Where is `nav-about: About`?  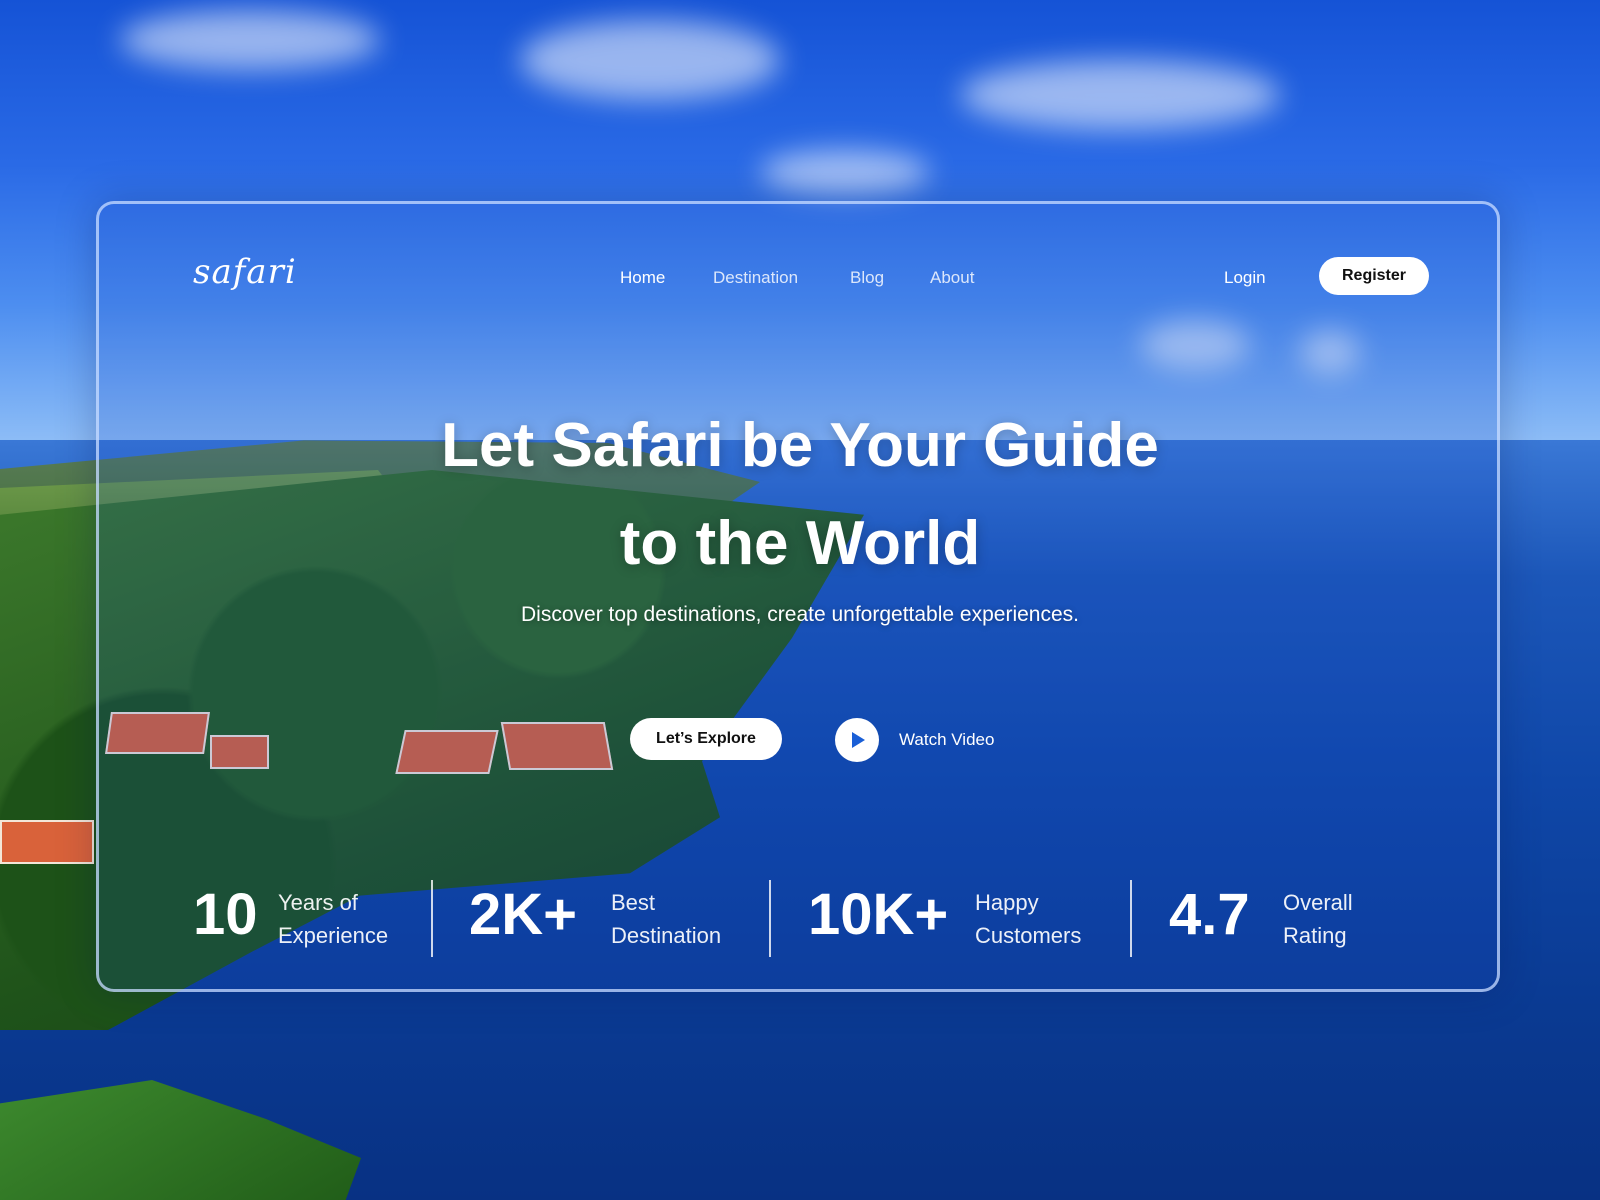
nav-about: About is located at coordinates (952, 278).